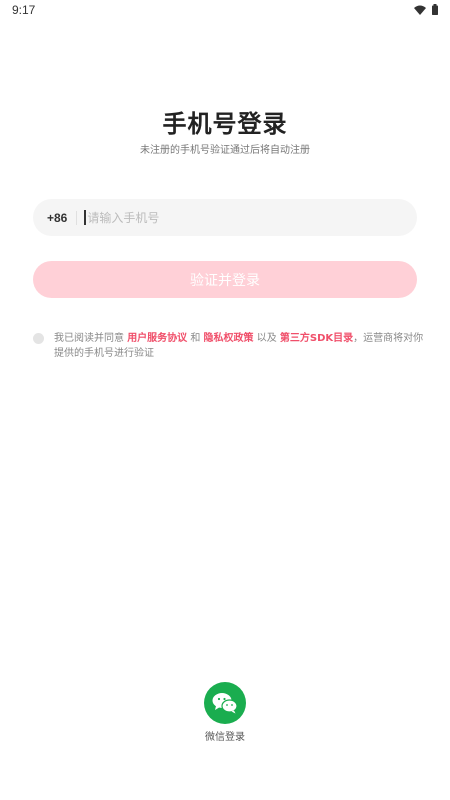 Image resolution: width=450 pixels, height=800 pixels. I want to click on agreement-checkbox, so click(38, 338).